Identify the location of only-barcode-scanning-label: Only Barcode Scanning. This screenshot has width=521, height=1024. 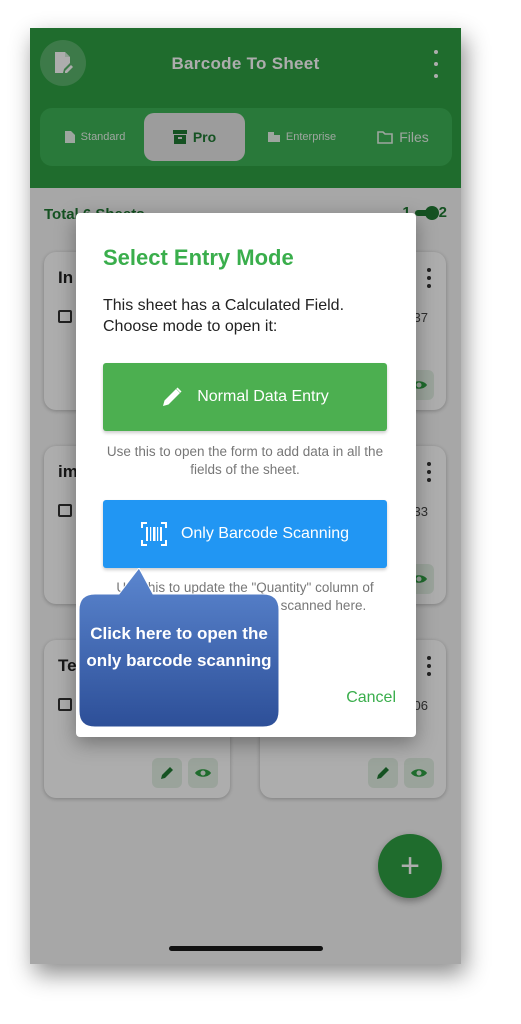
(265, 533).